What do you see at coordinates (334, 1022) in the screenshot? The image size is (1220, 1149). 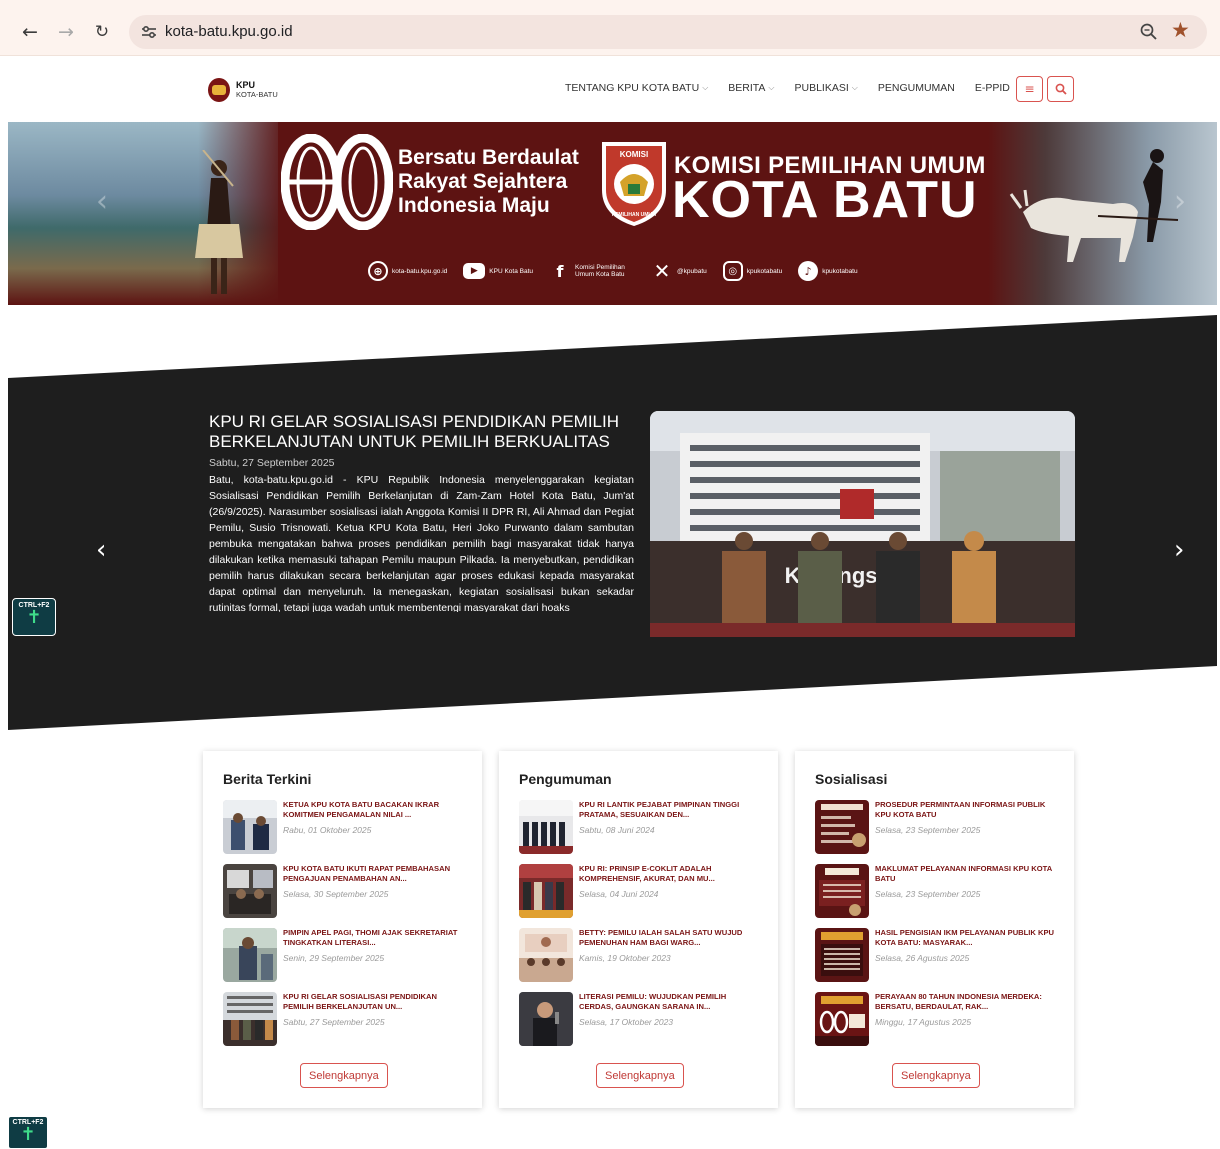 I see `post-date: Sabtu, 27 September 2025` at bounding box center [334, 1022].